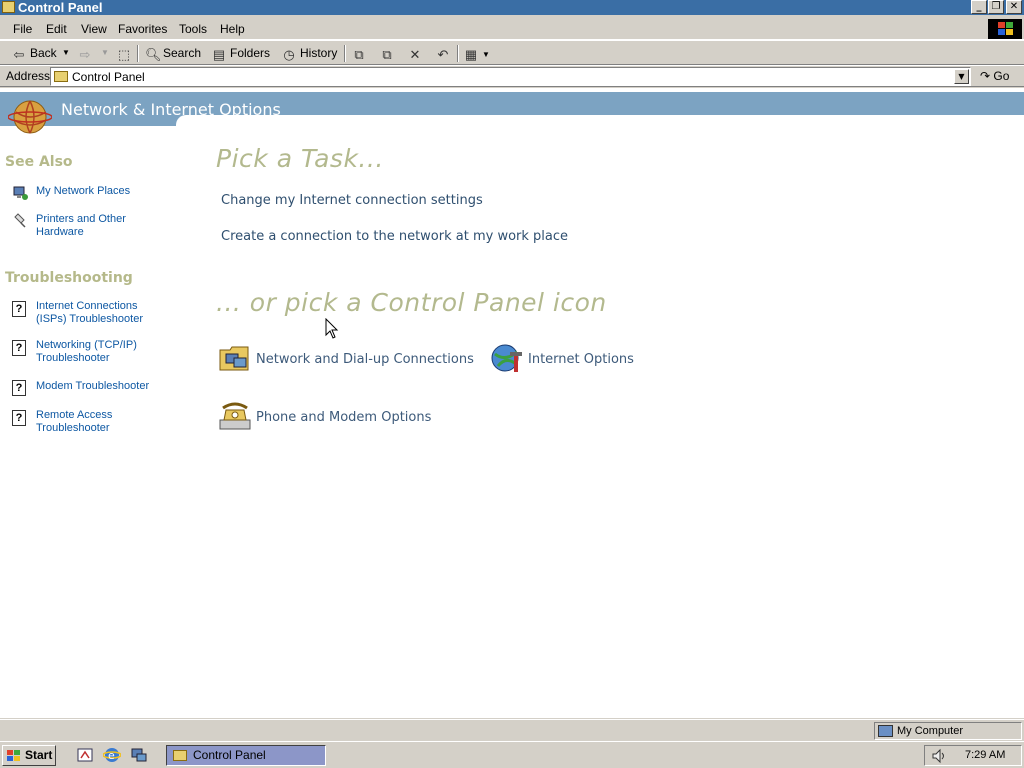  Describe the element at coordinates (101, 352) in the screenshot. I see `troubleshooter-link-tcpip: Networking (TCP/IP) Troubleshooter` at that location.